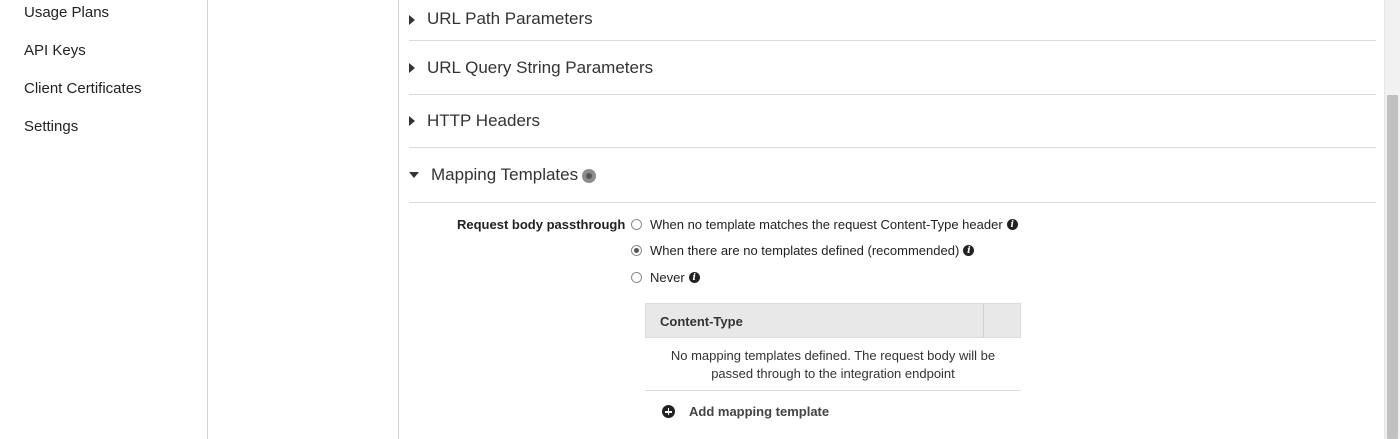  Describe the element at coordinates (484, 120) in the screenshot. I see `section-title: HTTP Headers` at that location.